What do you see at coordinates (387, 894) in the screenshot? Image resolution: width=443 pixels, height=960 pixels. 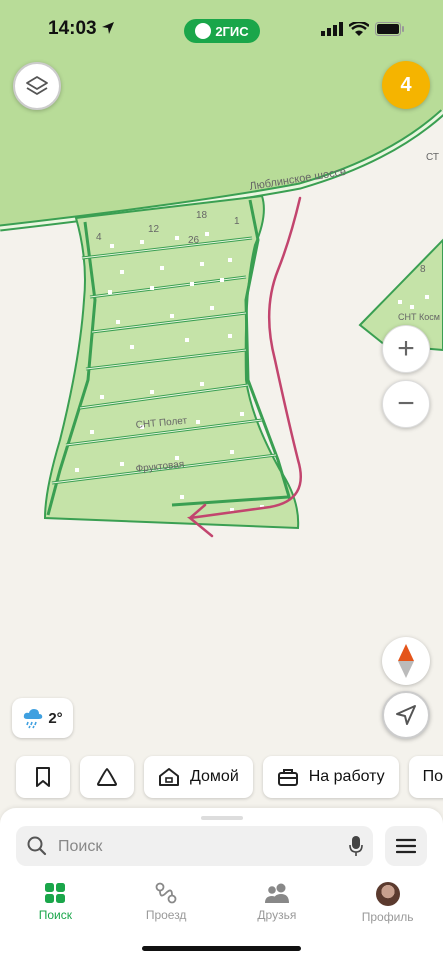 I see `avatar` at bounding box center [387, 894].